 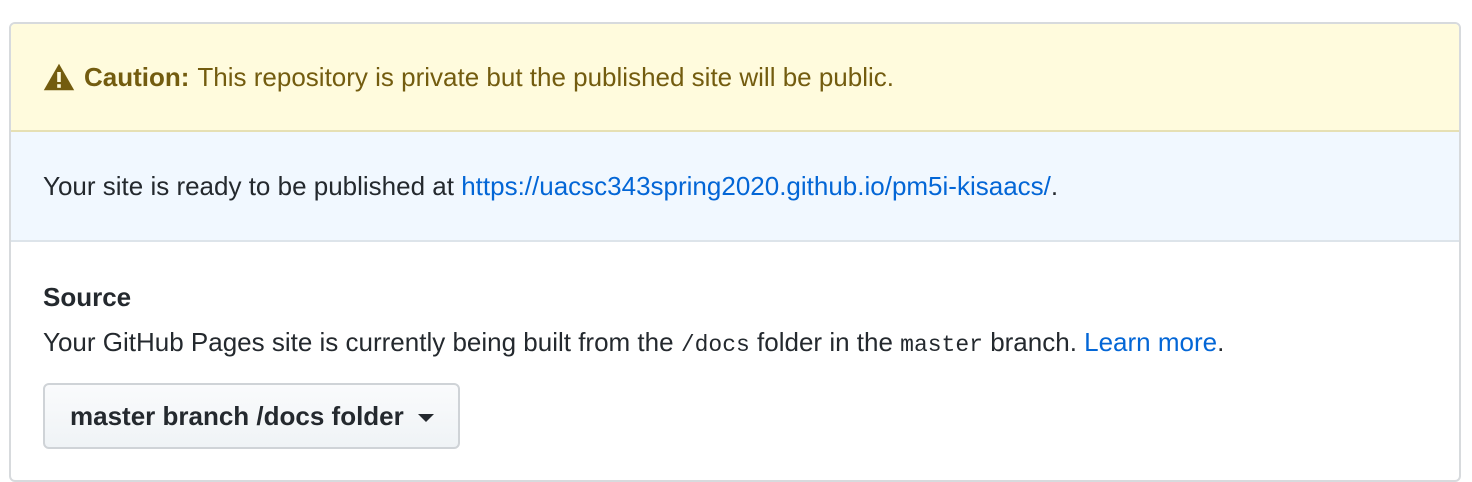 I want to click on branch-code: master, so click(x=941, y=345).